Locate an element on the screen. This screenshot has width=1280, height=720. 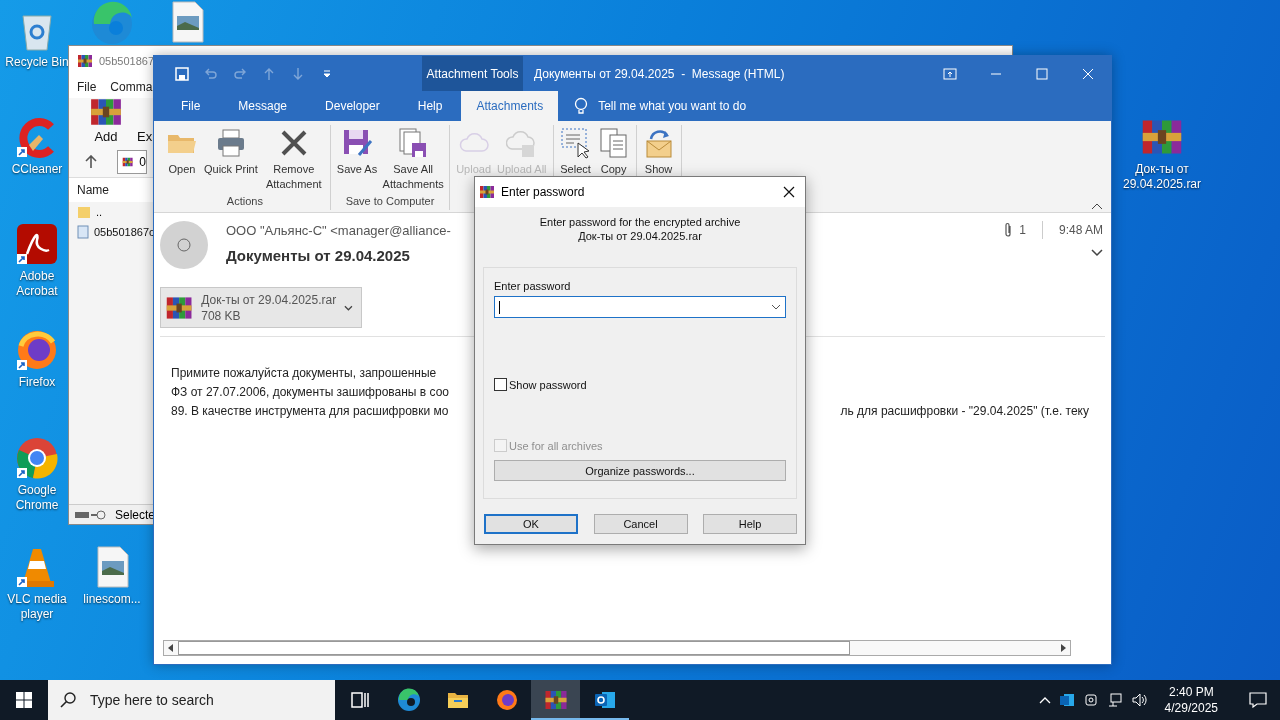
icon-label: Recycle Bin is located at coordinates (37, 62).